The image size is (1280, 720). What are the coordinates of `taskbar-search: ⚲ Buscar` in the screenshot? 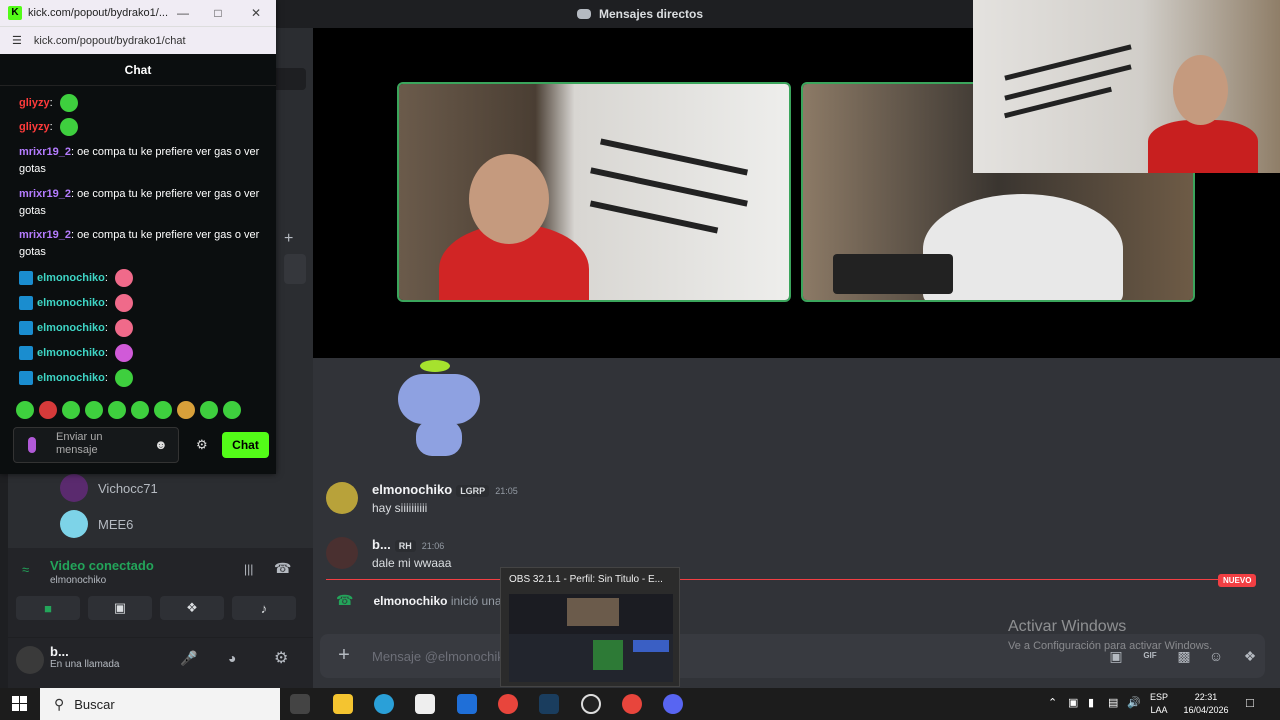 It's located at (160, 704).